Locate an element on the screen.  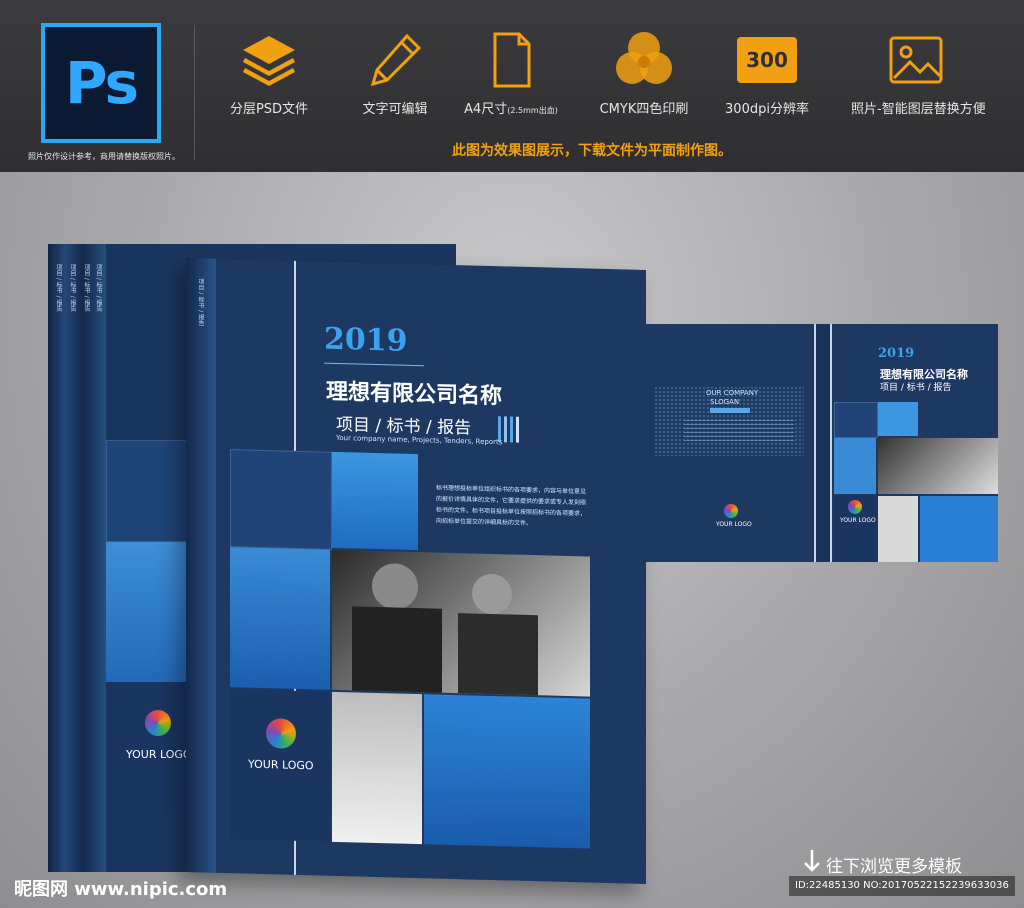
feature-label: 文字可编辑 is located at coordinates (395, 109).